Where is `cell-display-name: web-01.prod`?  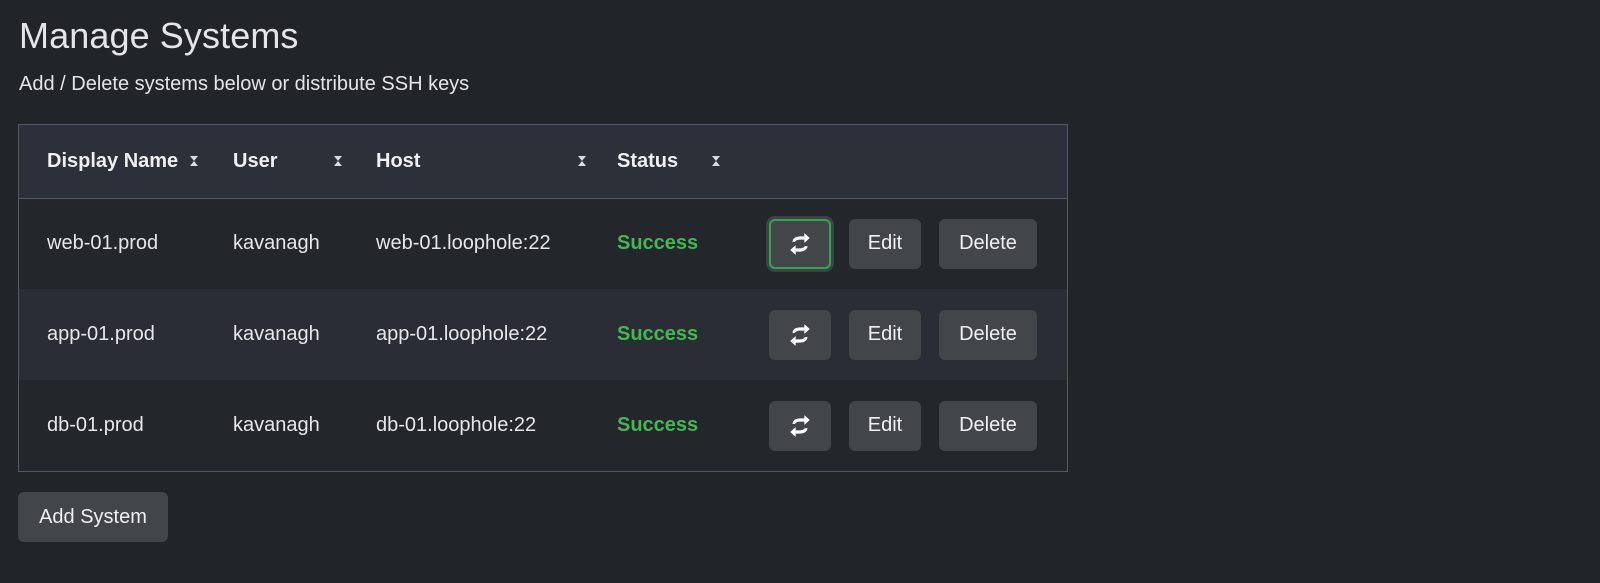
cell-display-name: web-01.prod is located at coordinates (103, 243).